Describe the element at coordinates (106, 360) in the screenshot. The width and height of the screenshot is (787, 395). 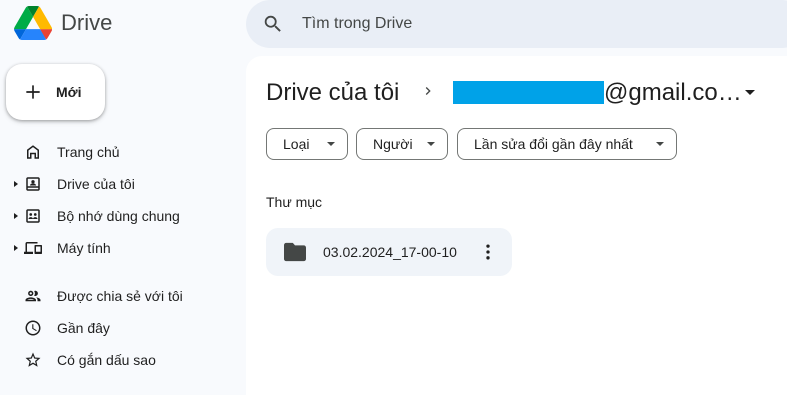
I see `sidebar-item-label: Có gắn dấu sao` at that location.